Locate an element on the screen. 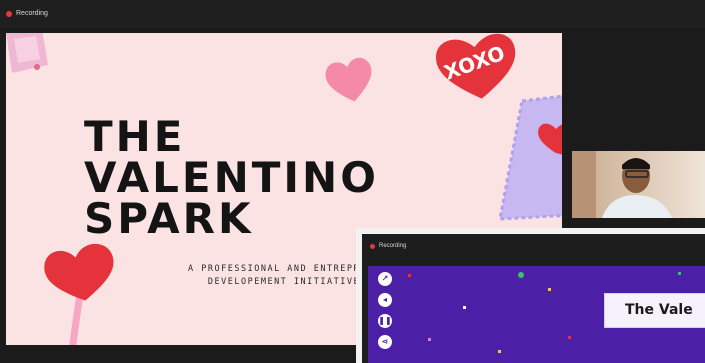  xoxo-heart-icon: XOXO is located at coordinates (476, 66).